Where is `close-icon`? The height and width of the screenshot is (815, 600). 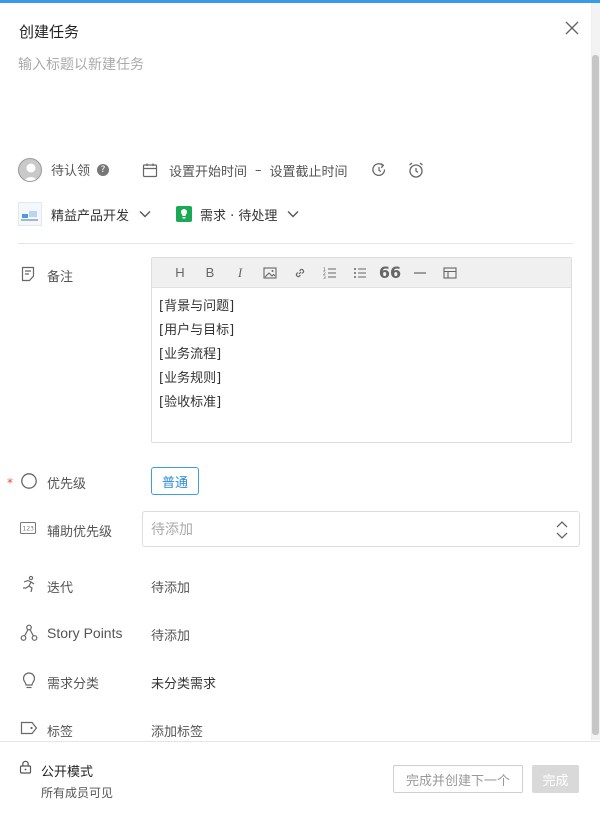
close-icon is located at coordinates (572, 28).